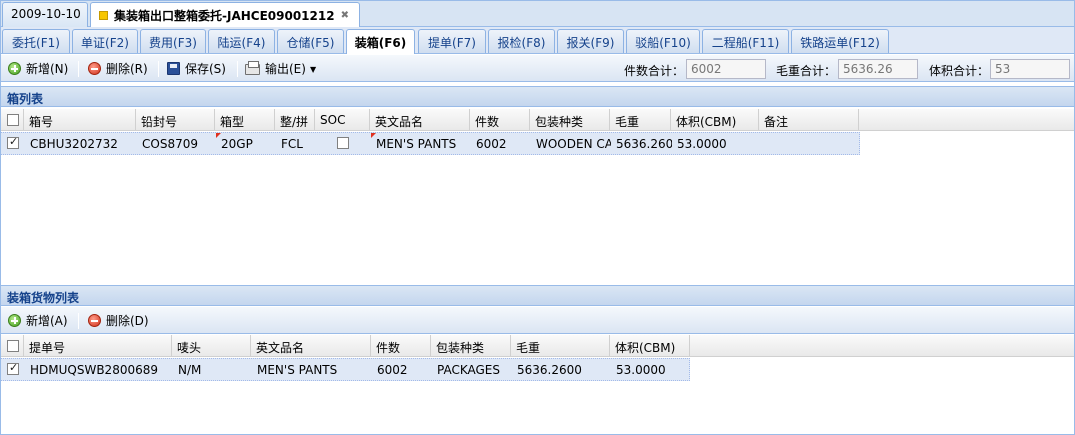  Describe the element at coordinates (245, 120) in the screenshot. I see `col-container-type: 箱型` at that location.